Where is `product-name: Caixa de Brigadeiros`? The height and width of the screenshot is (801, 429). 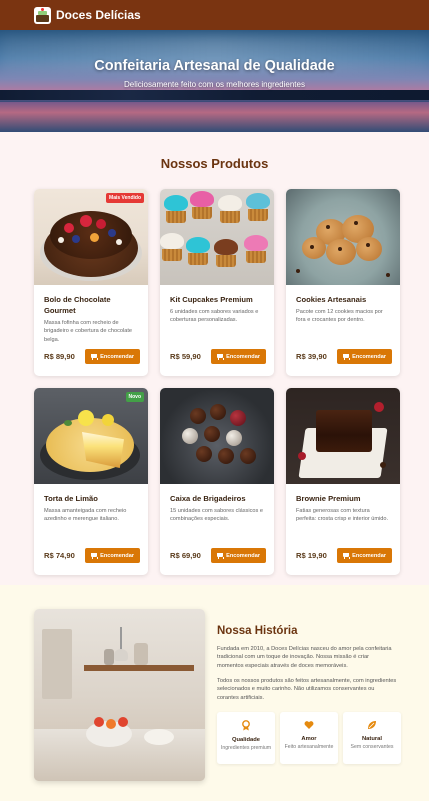
product-name: Caixa de Brigadeiros is located at coordinates (208, 498).